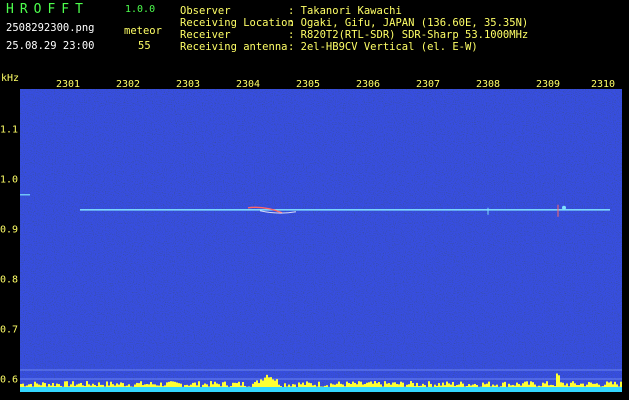 The image size is (629, 400). What do you see at coordinates (9, 130) in the screenshot?
I see `y-tick-label: 1.1` at bounding box center [9, 130].